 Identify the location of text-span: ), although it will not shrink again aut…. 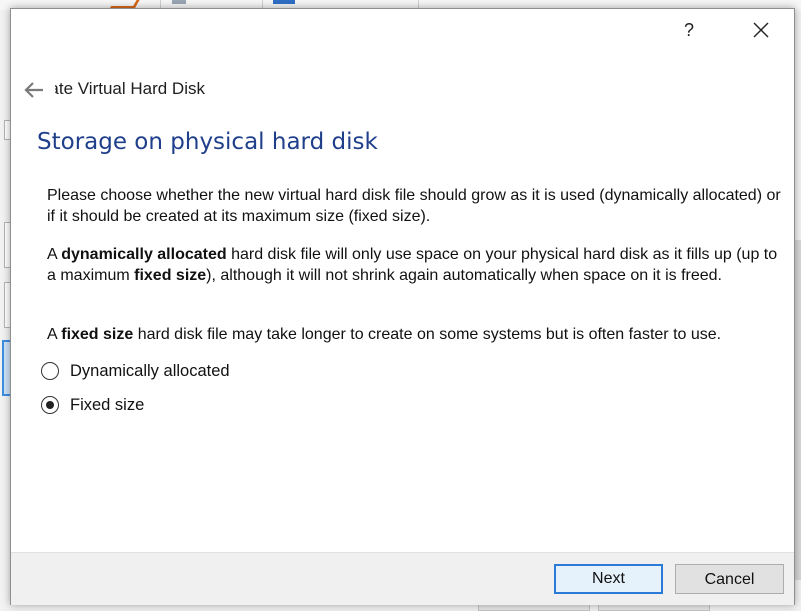
(464, 275).